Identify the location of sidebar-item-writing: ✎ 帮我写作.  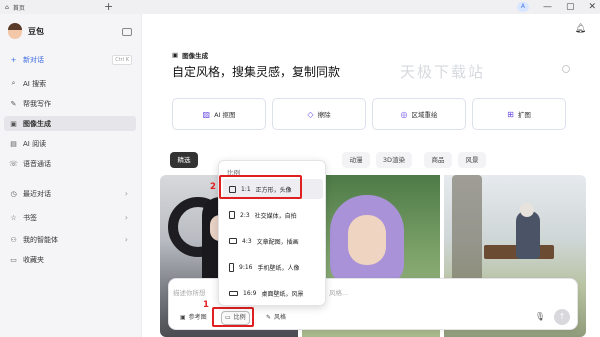
(70, 103).